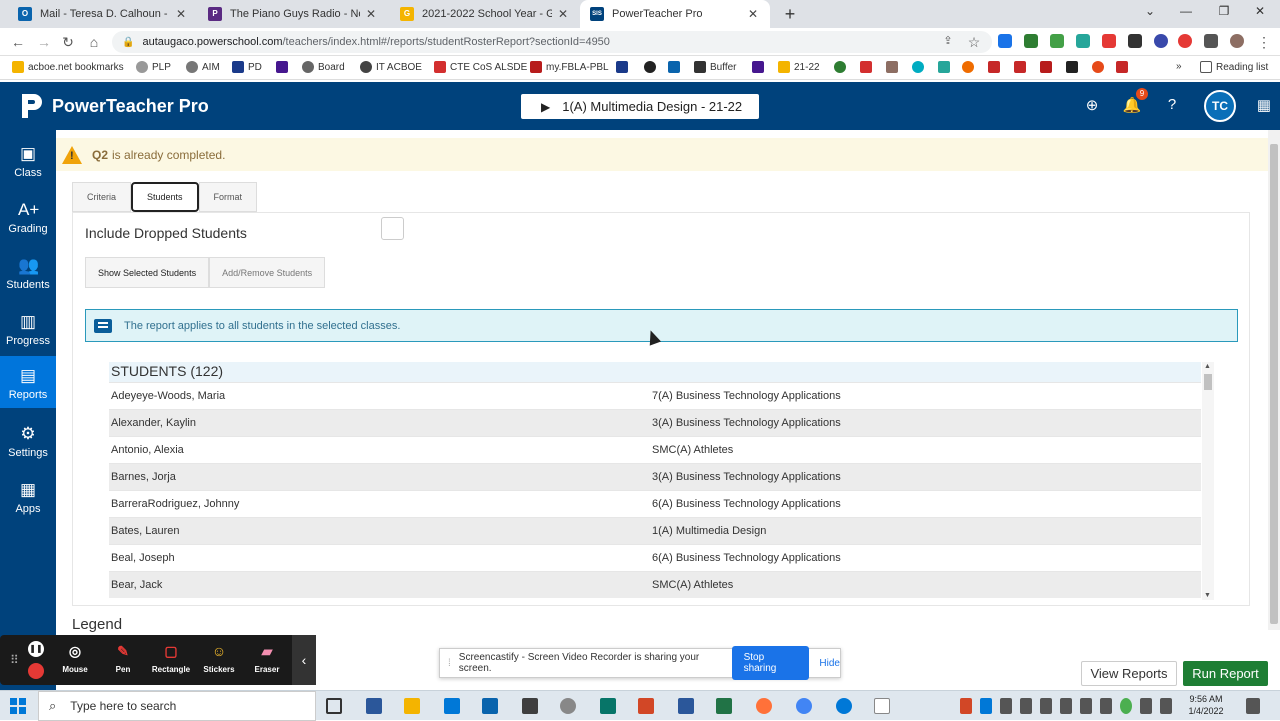 The height and width of the screenshot is (721, 1280). Describe the element at coordinates (1264, 106) in the screenshot. I see `apps-grid-icon: ▦` at that location.